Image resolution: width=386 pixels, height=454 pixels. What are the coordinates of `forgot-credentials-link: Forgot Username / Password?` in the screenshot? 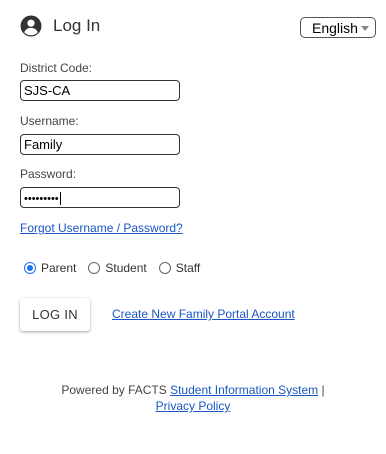 It's located at (101, 228).